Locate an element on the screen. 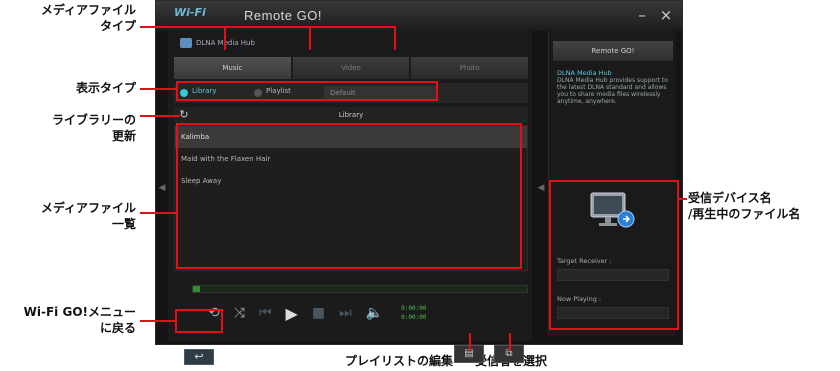 This screenshot has height=371, width=840. lead-receiver is located at coordinates (683, 199).